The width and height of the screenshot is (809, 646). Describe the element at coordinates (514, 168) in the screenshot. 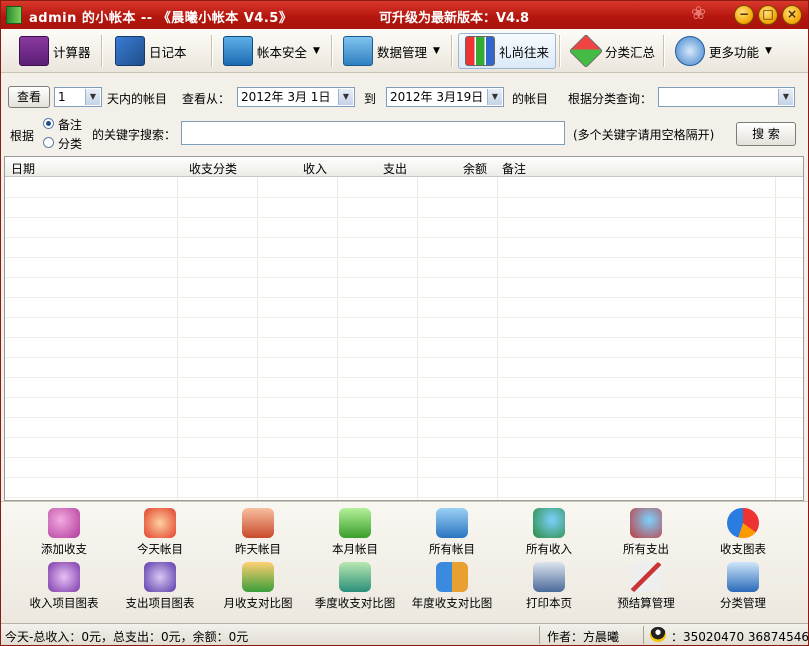

I see `column-note: 备注` at that location.